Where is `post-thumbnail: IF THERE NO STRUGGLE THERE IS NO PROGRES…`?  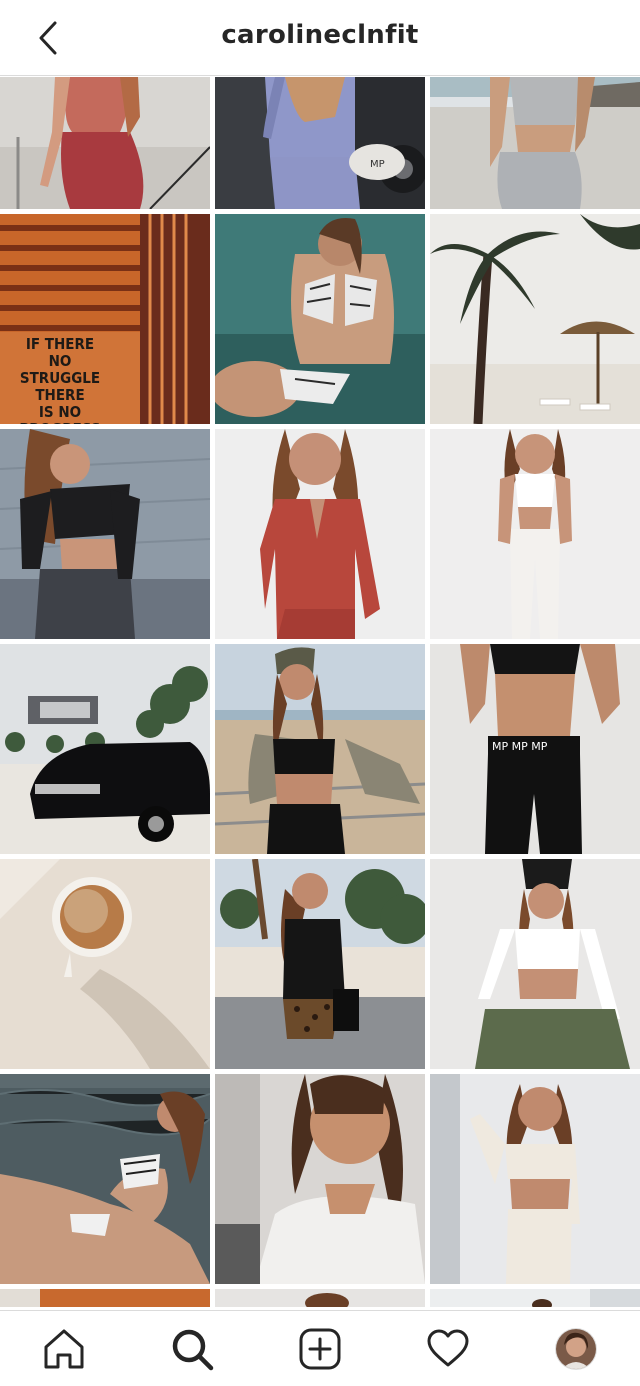 post-thumbnail: IF THERE NO STRUGGLE THERE IS NO PROGRES… is located at coordinates (105, 319).